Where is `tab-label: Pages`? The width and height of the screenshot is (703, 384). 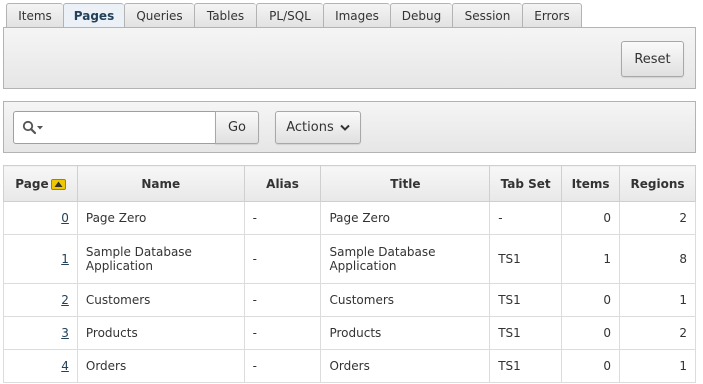 tab-label: Pages is located at coordinates (94, 15).